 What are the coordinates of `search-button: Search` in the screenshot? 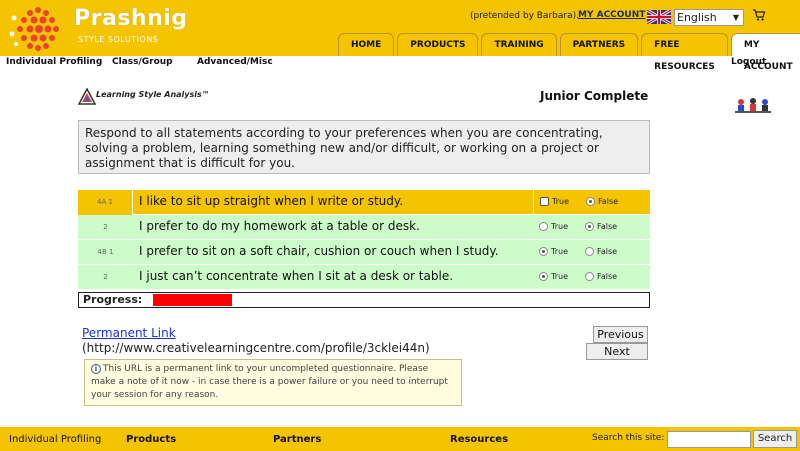 It's located at (775, 439).